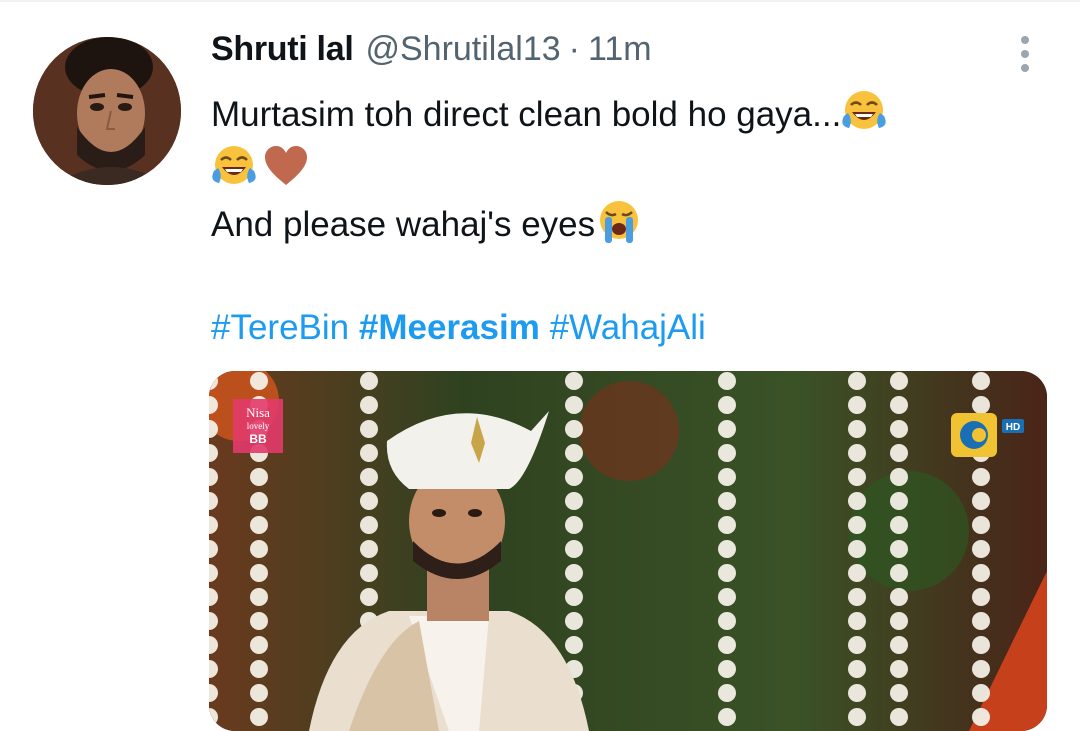 The width and height of the screenshot is (1080, 731). What do you see at coordinates (620, 49) in the screenshot?
I see `timestamp: 11m` at bounding box center [620, 49].